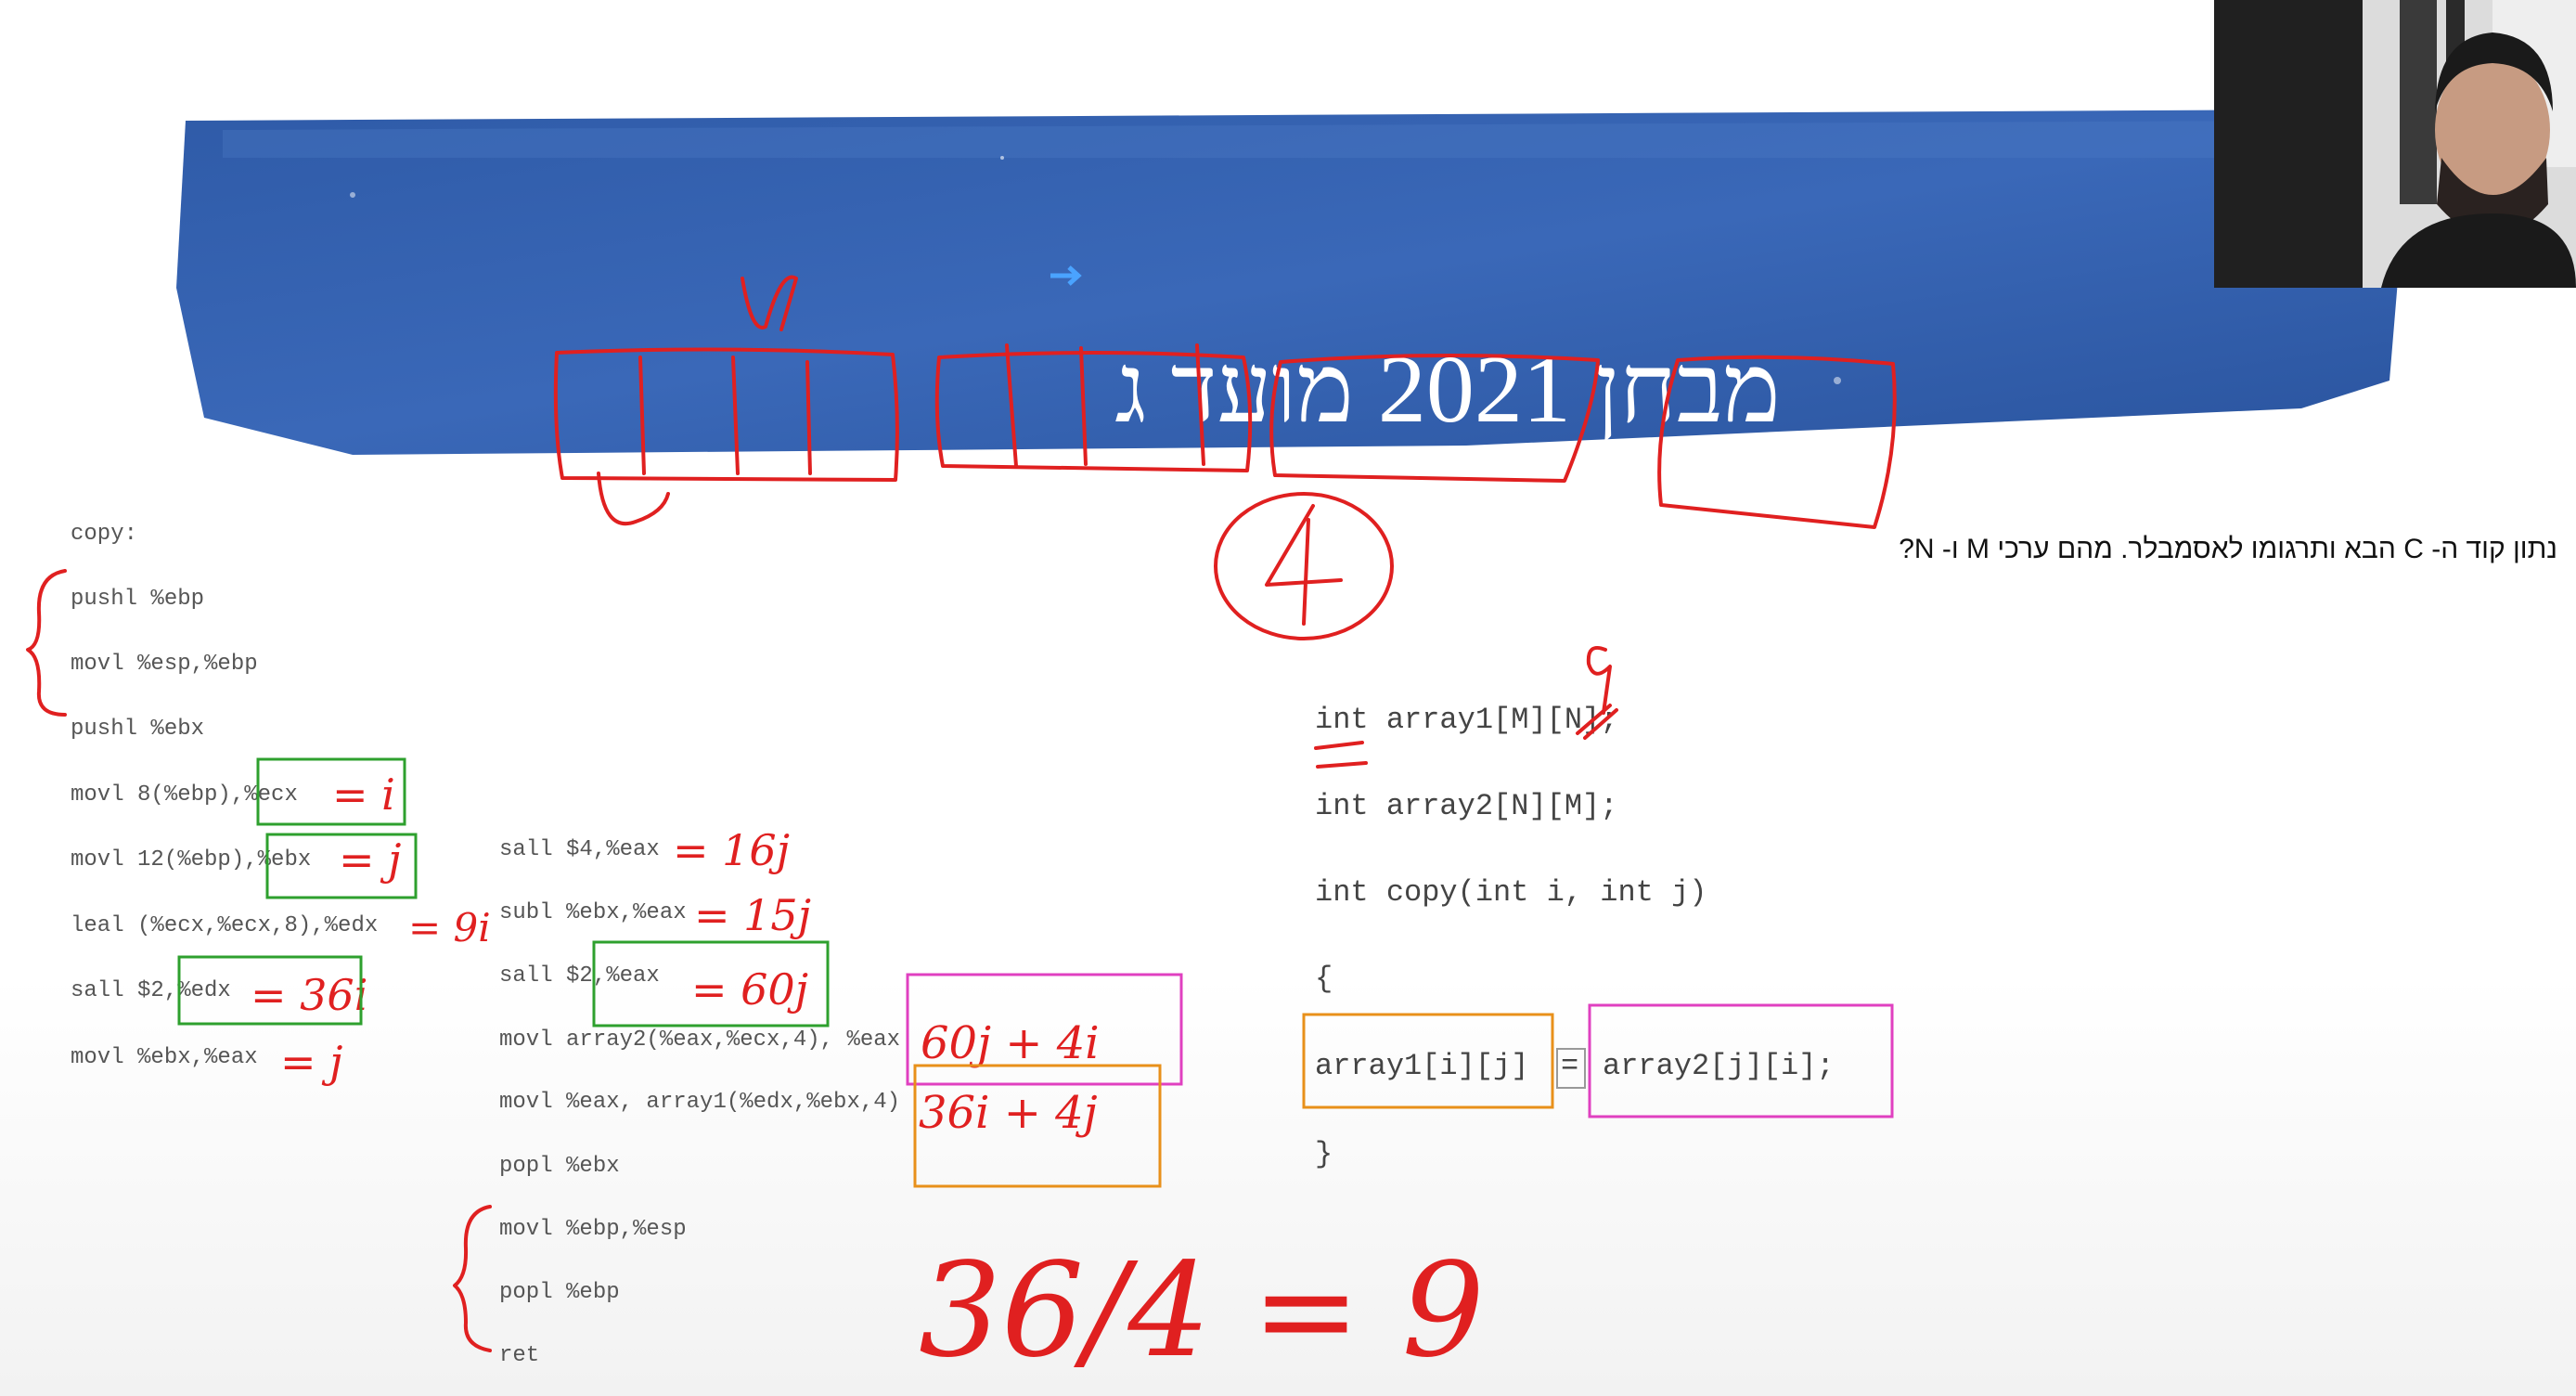 This screenshot has height=1396, width=2576. What do you see at coordinates (46, 643) in the screenshot?
I see `brace-left` at bounding box center [46, 643].